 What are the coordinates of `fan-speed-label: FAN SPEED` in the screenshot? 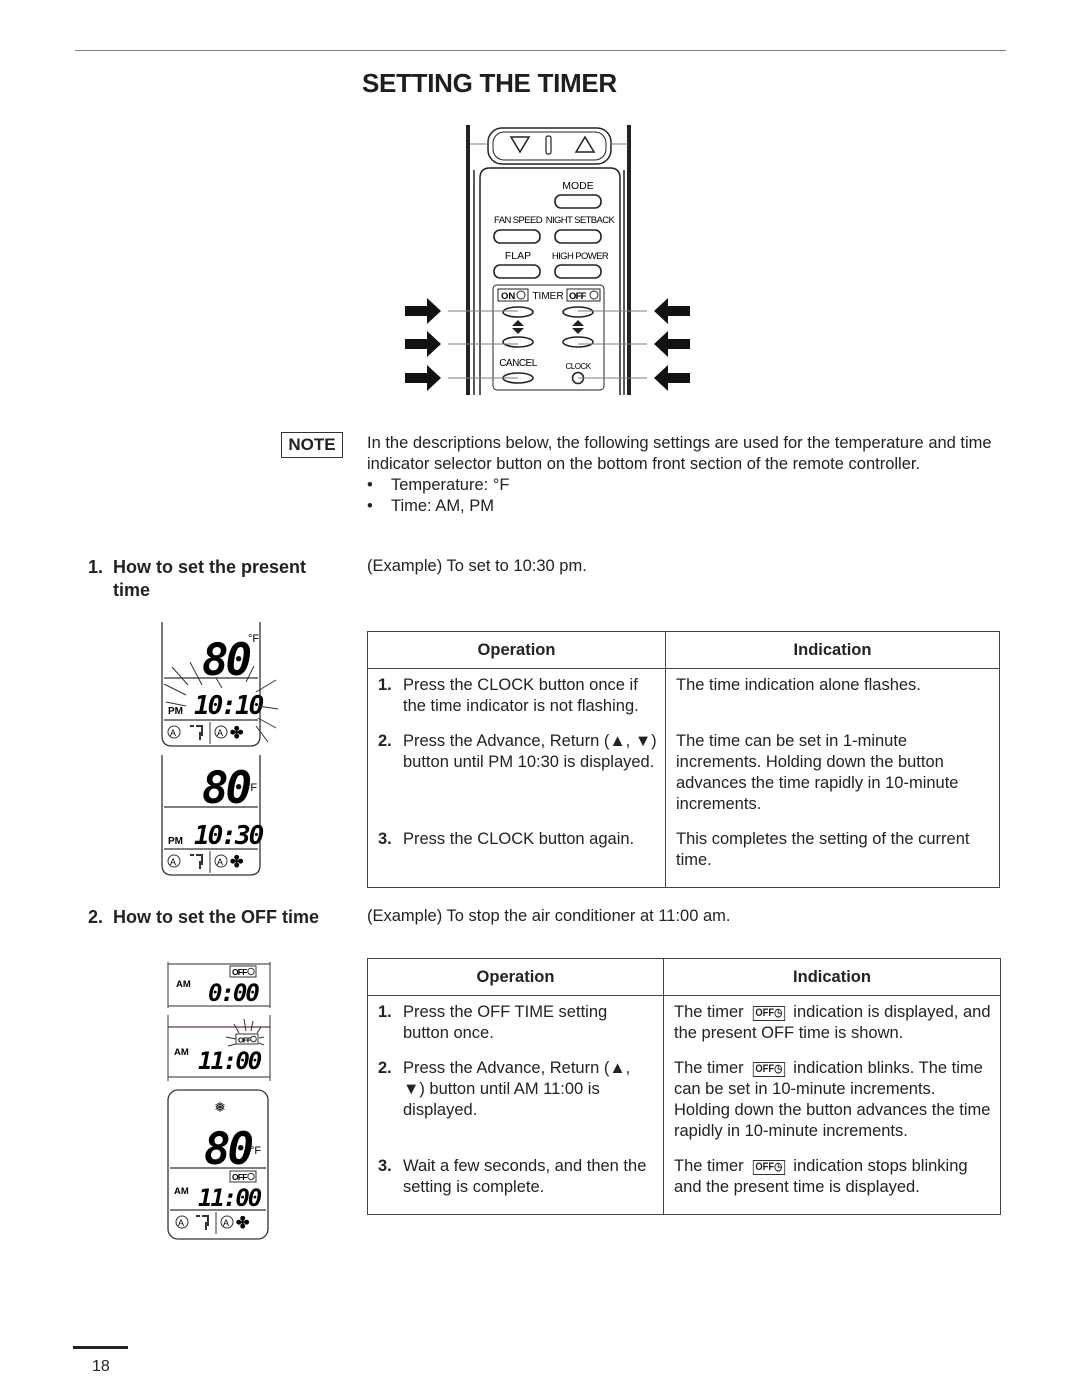 It's located at (518, 220).